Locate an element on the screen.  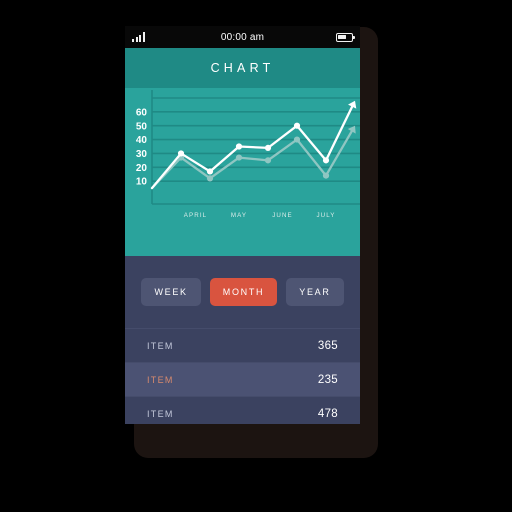
status-time: 00:00 am is located at coordinates (242, 37).